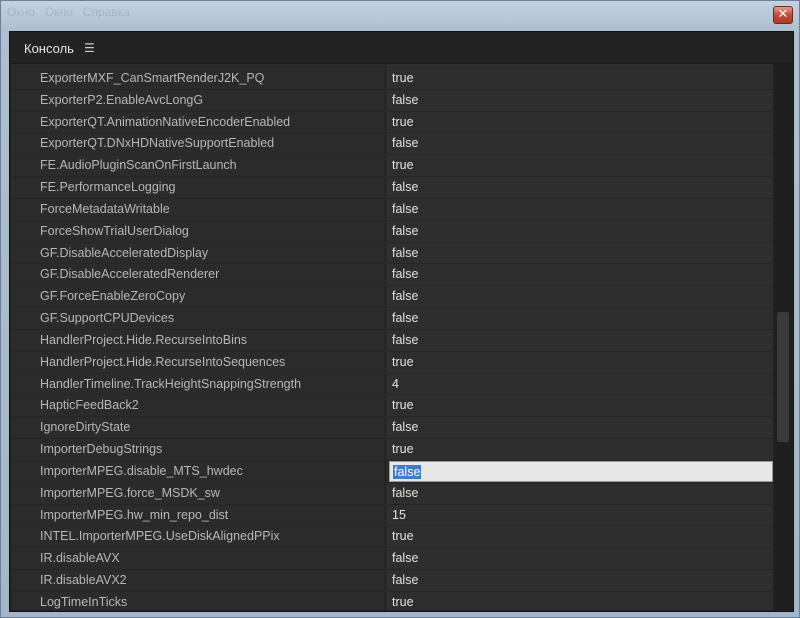 This screenshot has width=800, height=618. Describe the element at coordinates (198, 428) in the screenshot. I see `row-key: IgnoreDirtyState` at that location.